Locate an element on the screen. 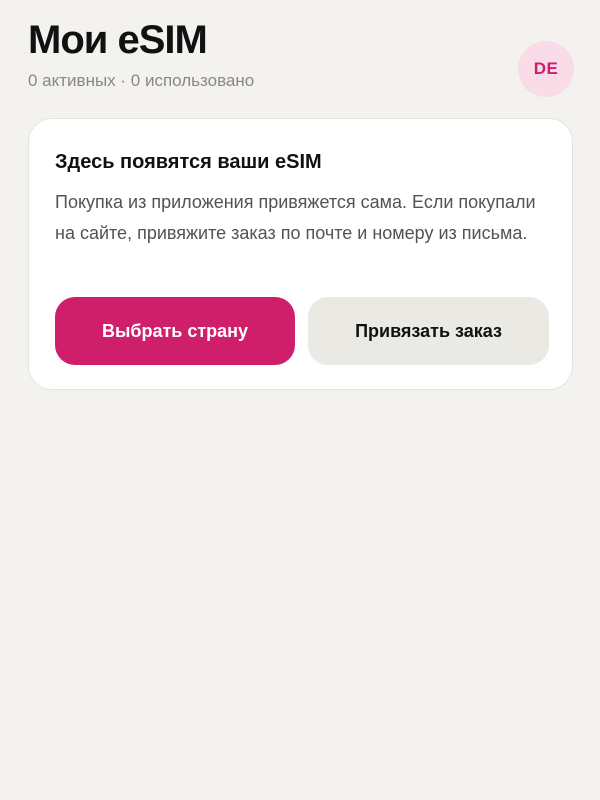 This screenshot has width=600, height=800. empty-state-title: Здесь появятся ваши eSIM is located at coordinates (188, 162).